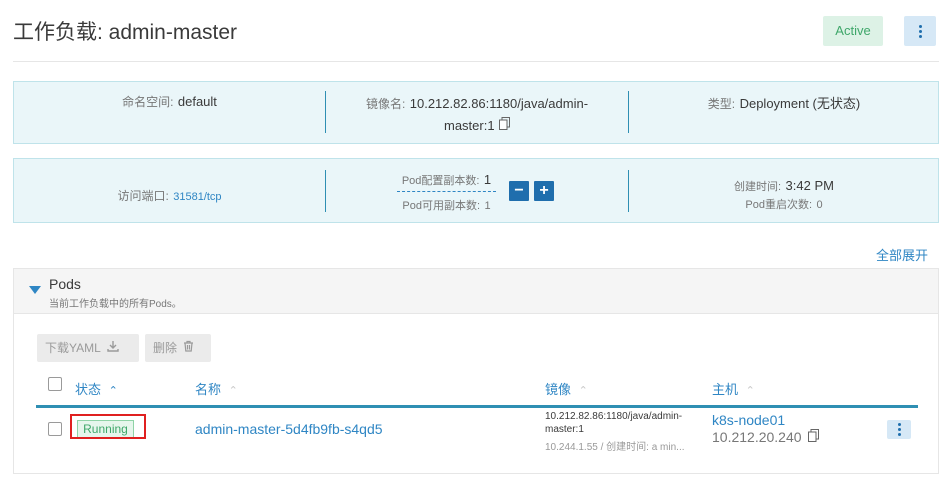 The height and width of the screenshot is (483, 939). I want to click on host-ip-value: 10.212.20.240, so click(757, 437).